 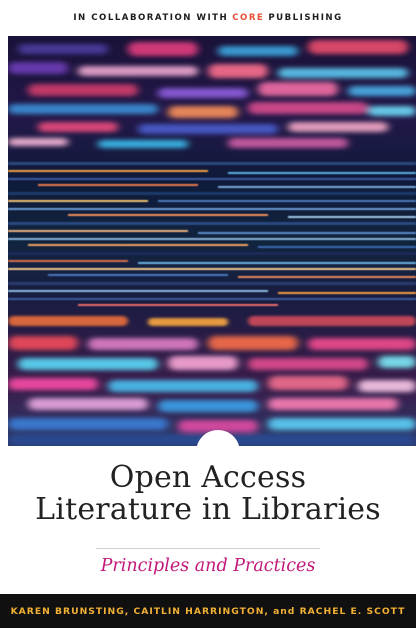 I want to click on collaboration-banner: IN COLLABORATION WITH CORE PUBLISHING, so click(x=208, y=18).